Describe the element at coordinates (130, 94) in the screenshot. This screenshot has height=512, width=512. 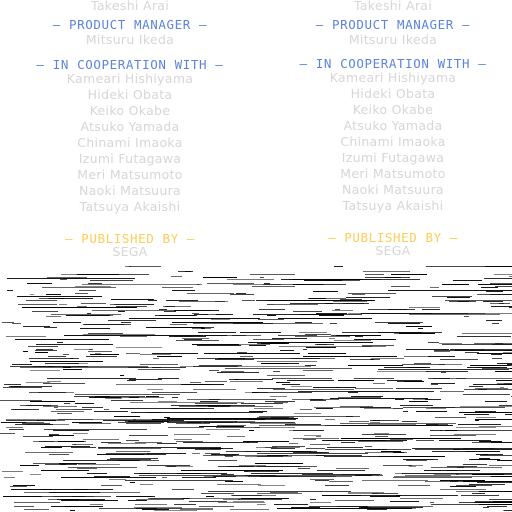
I see `credit-name-cooperation: Hideki Obata` at that location.